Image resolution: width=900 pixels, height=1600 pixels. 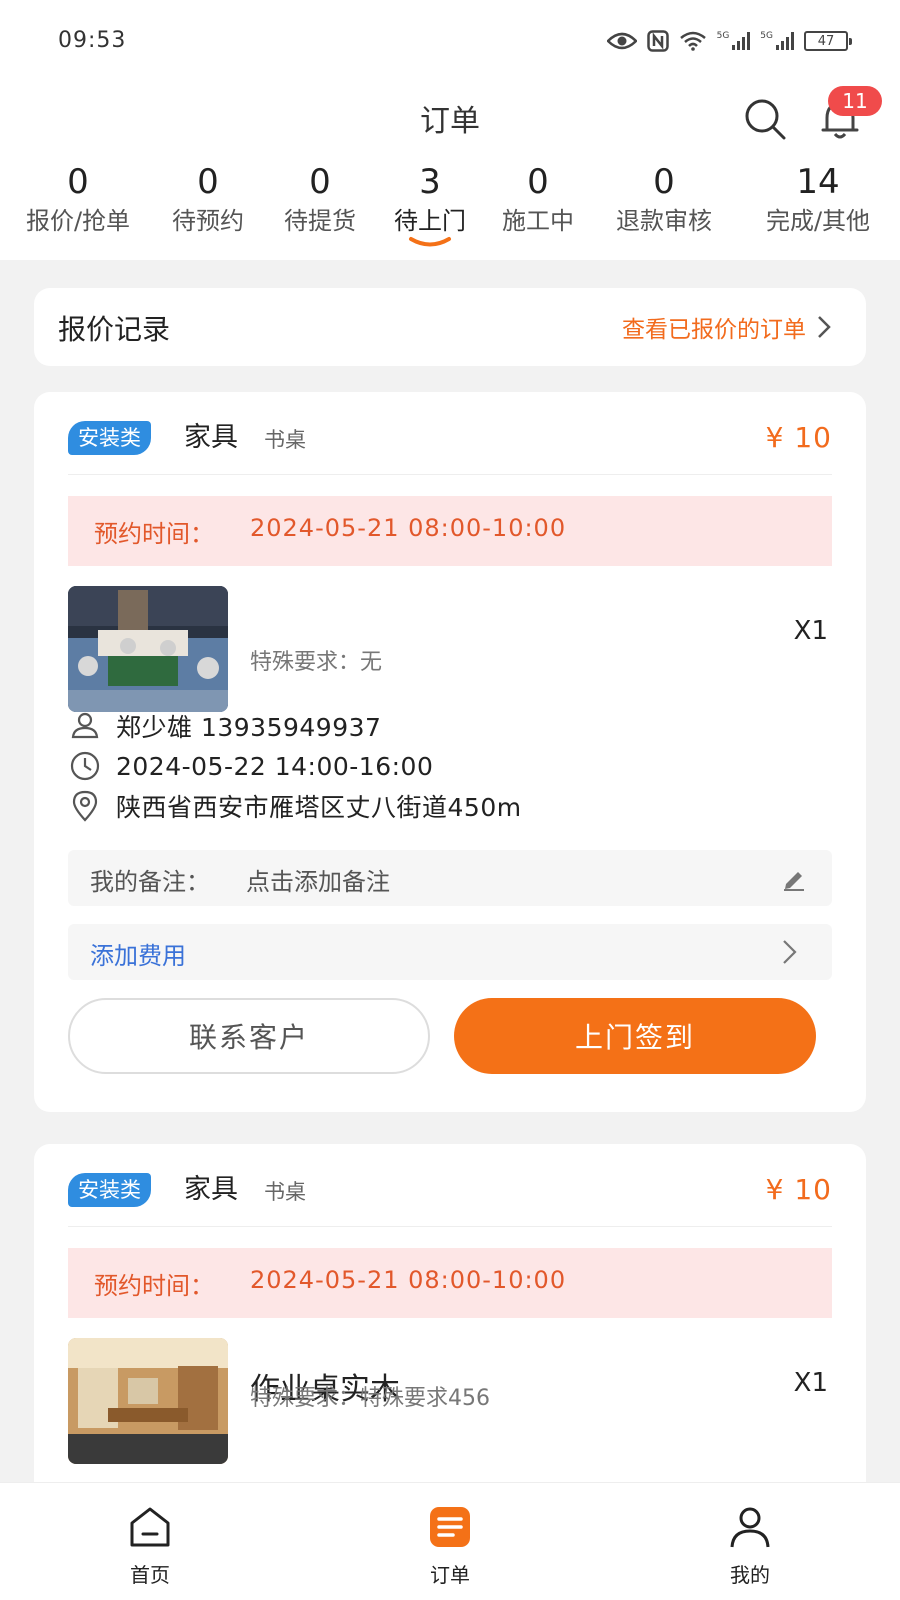 I want to click on address-row: 陕西省西安市雁塔区丈八街道450m, so click(x=295, y=806).